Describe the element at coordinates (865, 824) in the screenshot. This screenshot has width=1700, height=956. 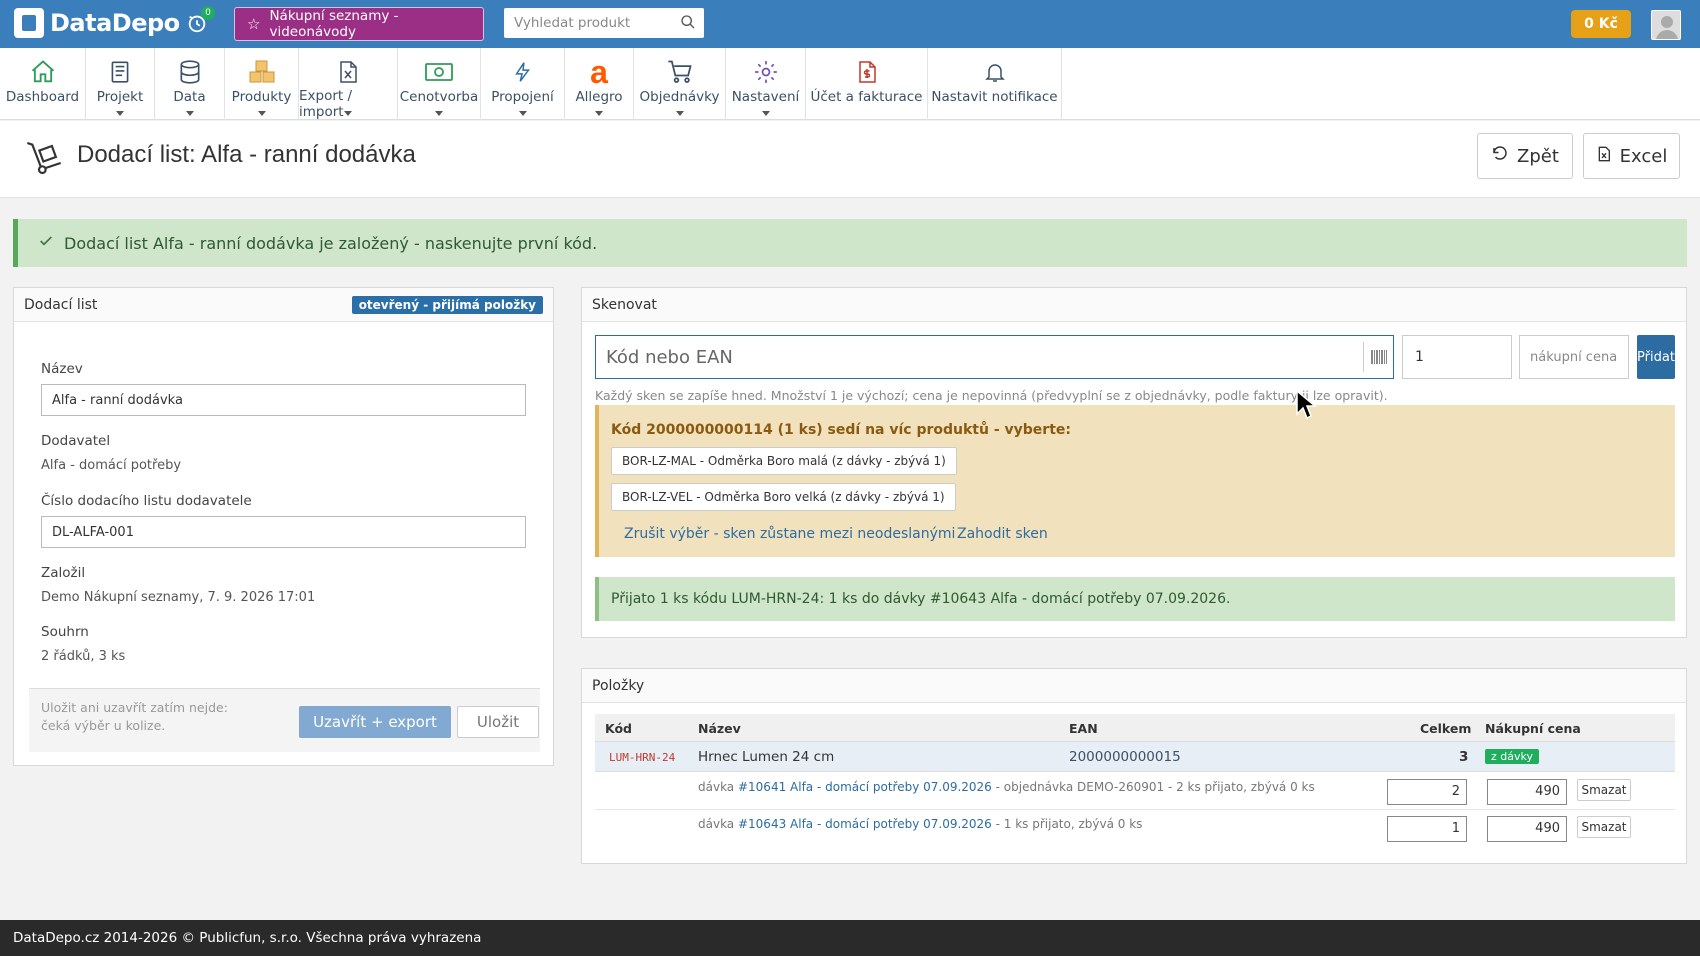
I see `batch-link: #10643 Alfa - domácí potřeby 07.09.2026` at that location.